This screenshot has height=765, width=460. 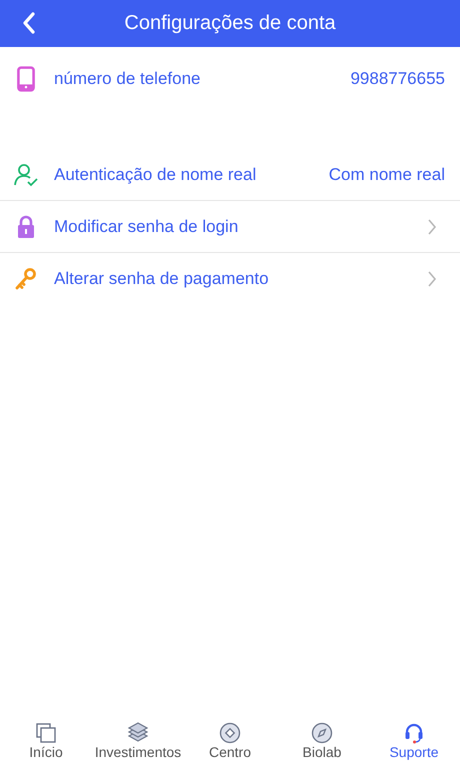 I want to click on nav-tab: Centro, so click(x=230, y=740).